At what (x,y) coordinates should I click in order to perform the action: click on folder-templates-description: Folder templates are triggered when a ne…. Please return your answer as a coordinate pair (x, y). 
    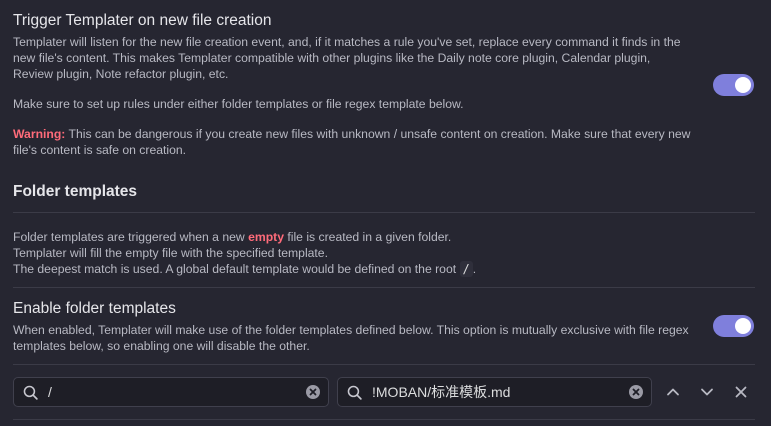
    Looking at the image, I should click on (384, 253).